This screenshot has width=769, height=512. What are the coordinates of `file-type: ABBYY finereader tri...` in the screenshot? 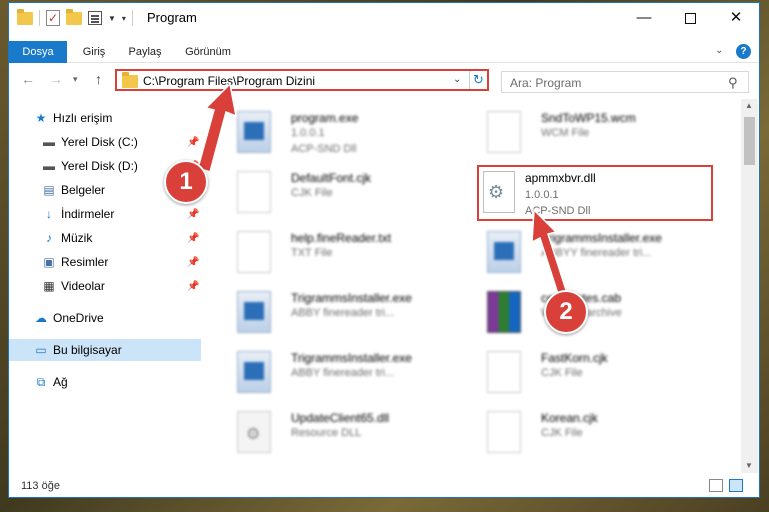 It's located at (596, 253).